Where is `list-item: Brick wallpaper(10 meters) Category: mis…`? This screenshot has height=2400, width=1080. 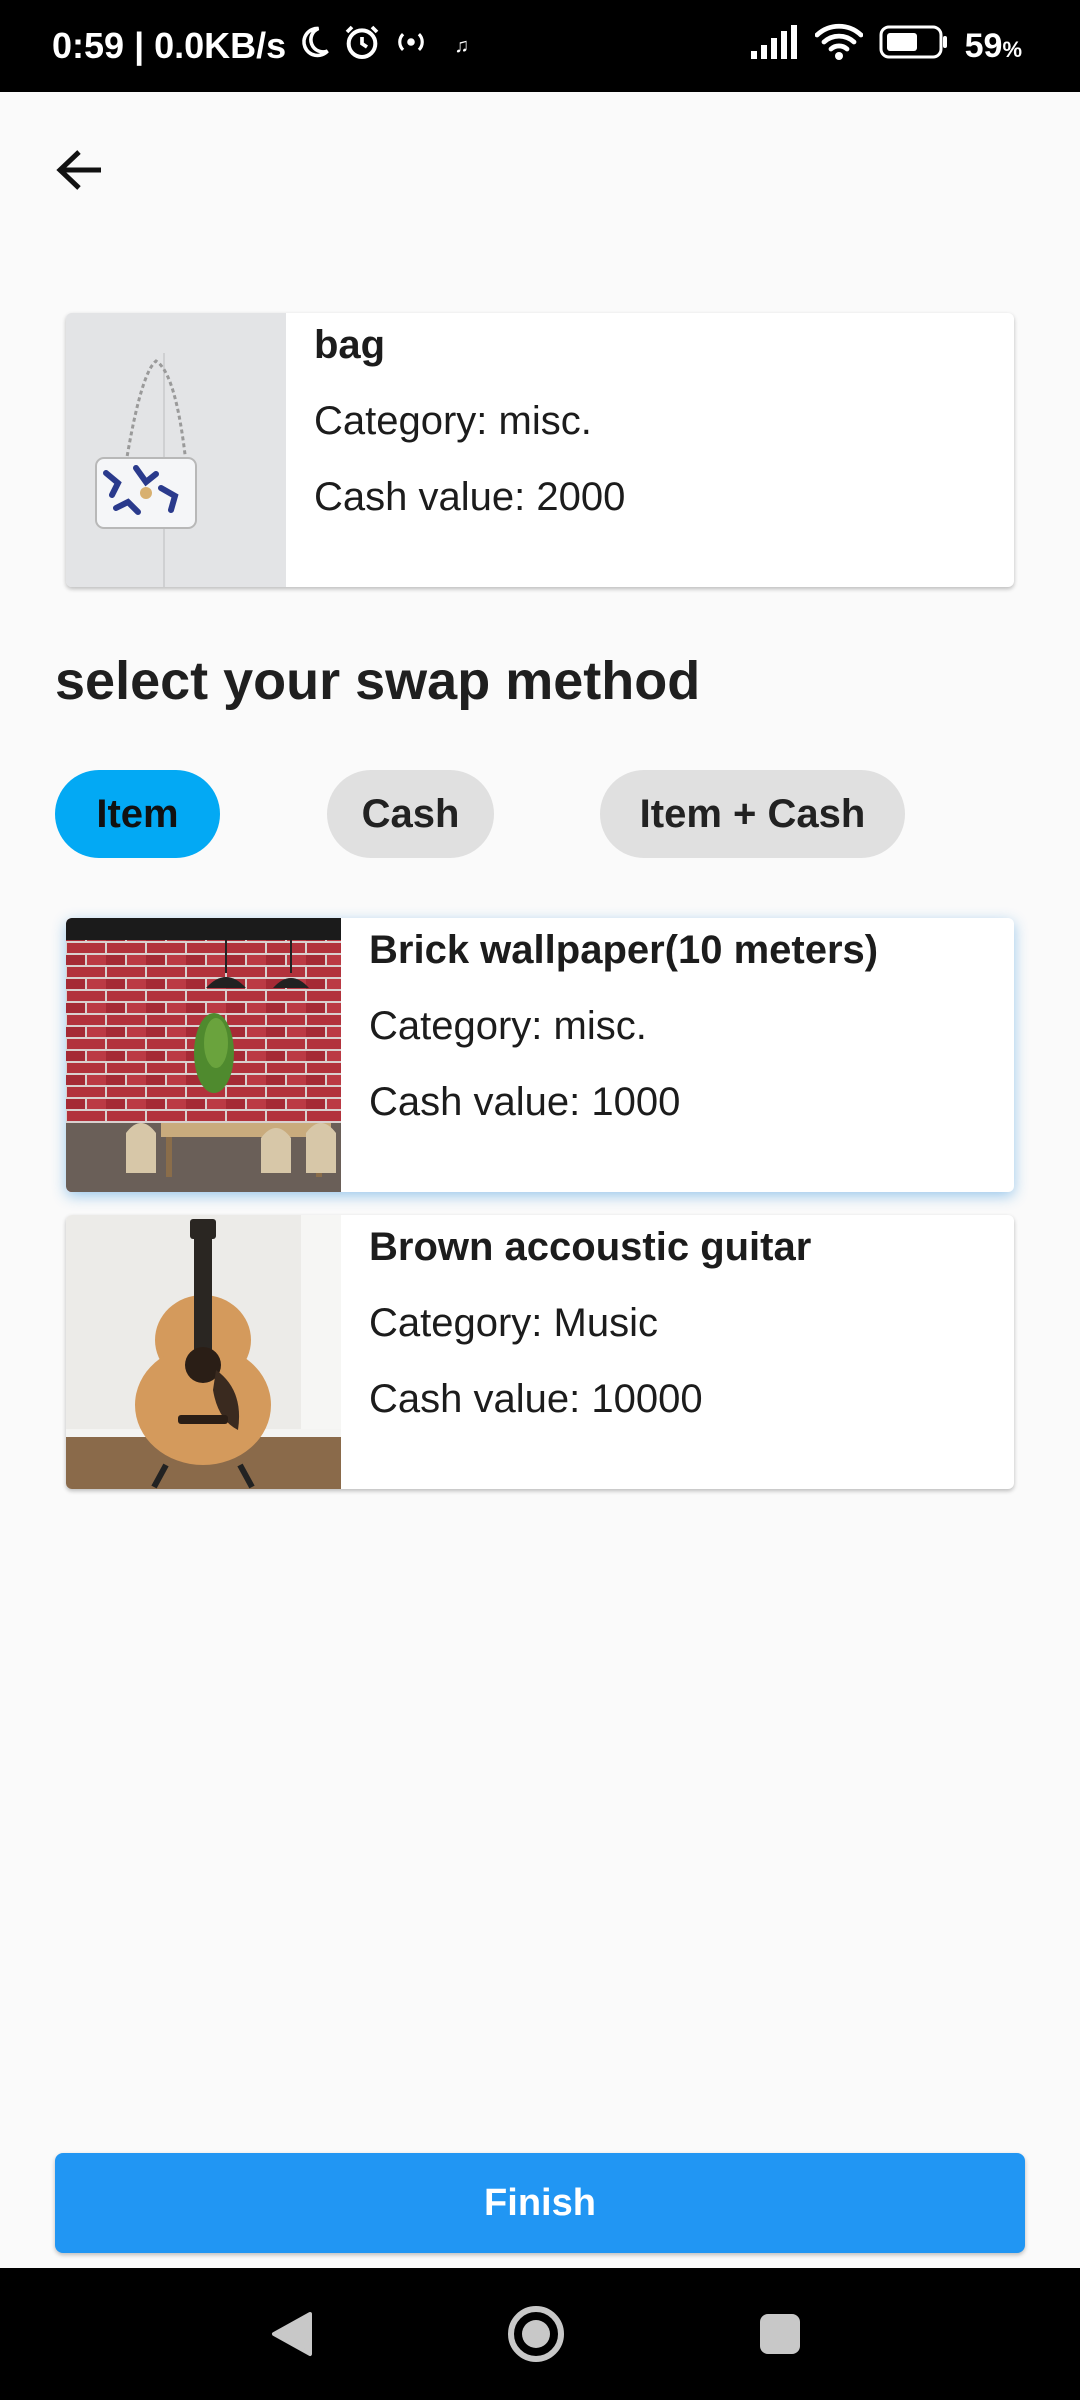 list-item: Brick wallpaper(10 meters) Category: mis… is located at coordinates (540, 1055).